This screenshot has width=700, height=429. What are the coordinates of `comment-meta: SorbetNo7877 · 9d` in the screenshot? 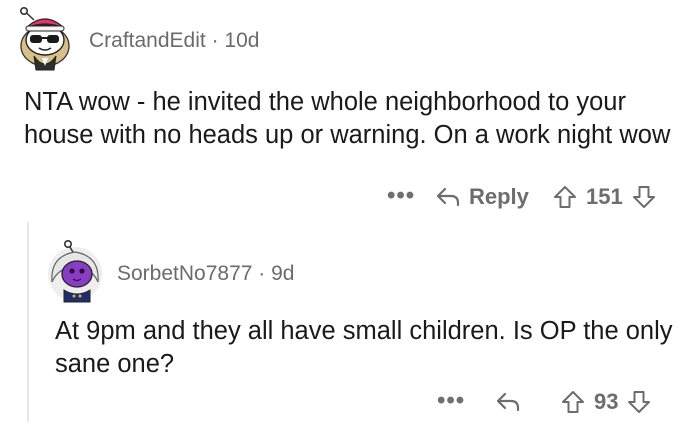 It's located at (205, 274).